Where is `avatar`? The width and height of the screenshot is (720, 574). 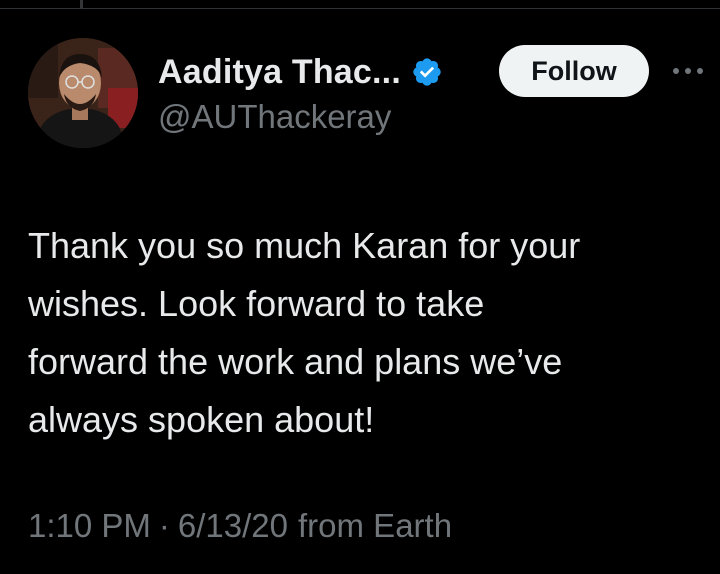 avatar is located at coordinates (83, 93).